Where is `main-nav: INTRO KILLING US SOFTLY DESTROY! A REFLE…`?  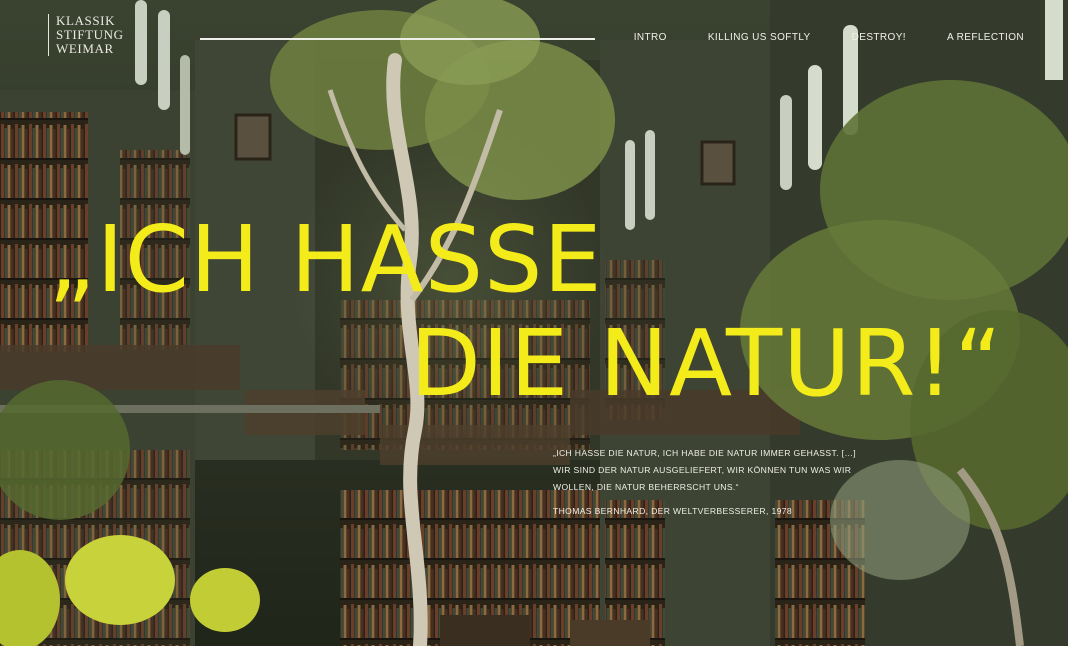 main-nav: INTRO KILLING US SOFTLY DESTROY! A REFLE… is located at coordinates (808, 37).